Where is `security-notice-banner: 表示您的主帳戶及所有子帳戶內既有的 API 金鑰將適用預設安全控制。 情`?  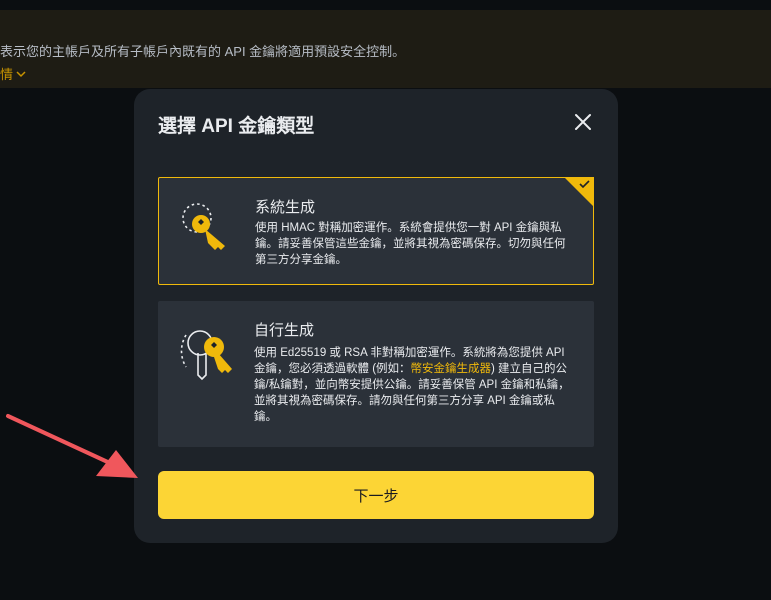 security-notice-banner: 表示您的主帳戶及所有子帳戶內既有的 API 金鑰將適用預設安全控制。 情 is located at coordinates (385, 49).